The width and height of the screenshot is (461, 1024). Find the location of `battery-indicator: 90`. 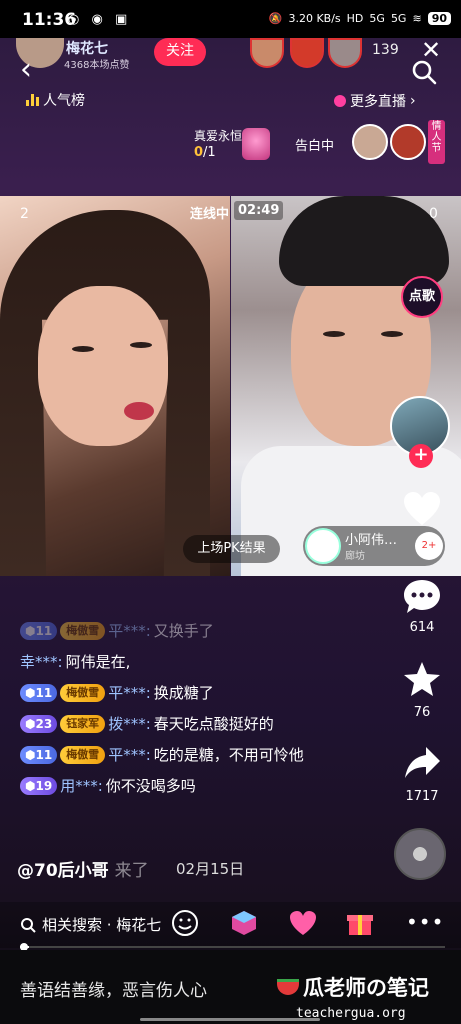

battery-indicator: 90 is located at coordinates (439, 18).